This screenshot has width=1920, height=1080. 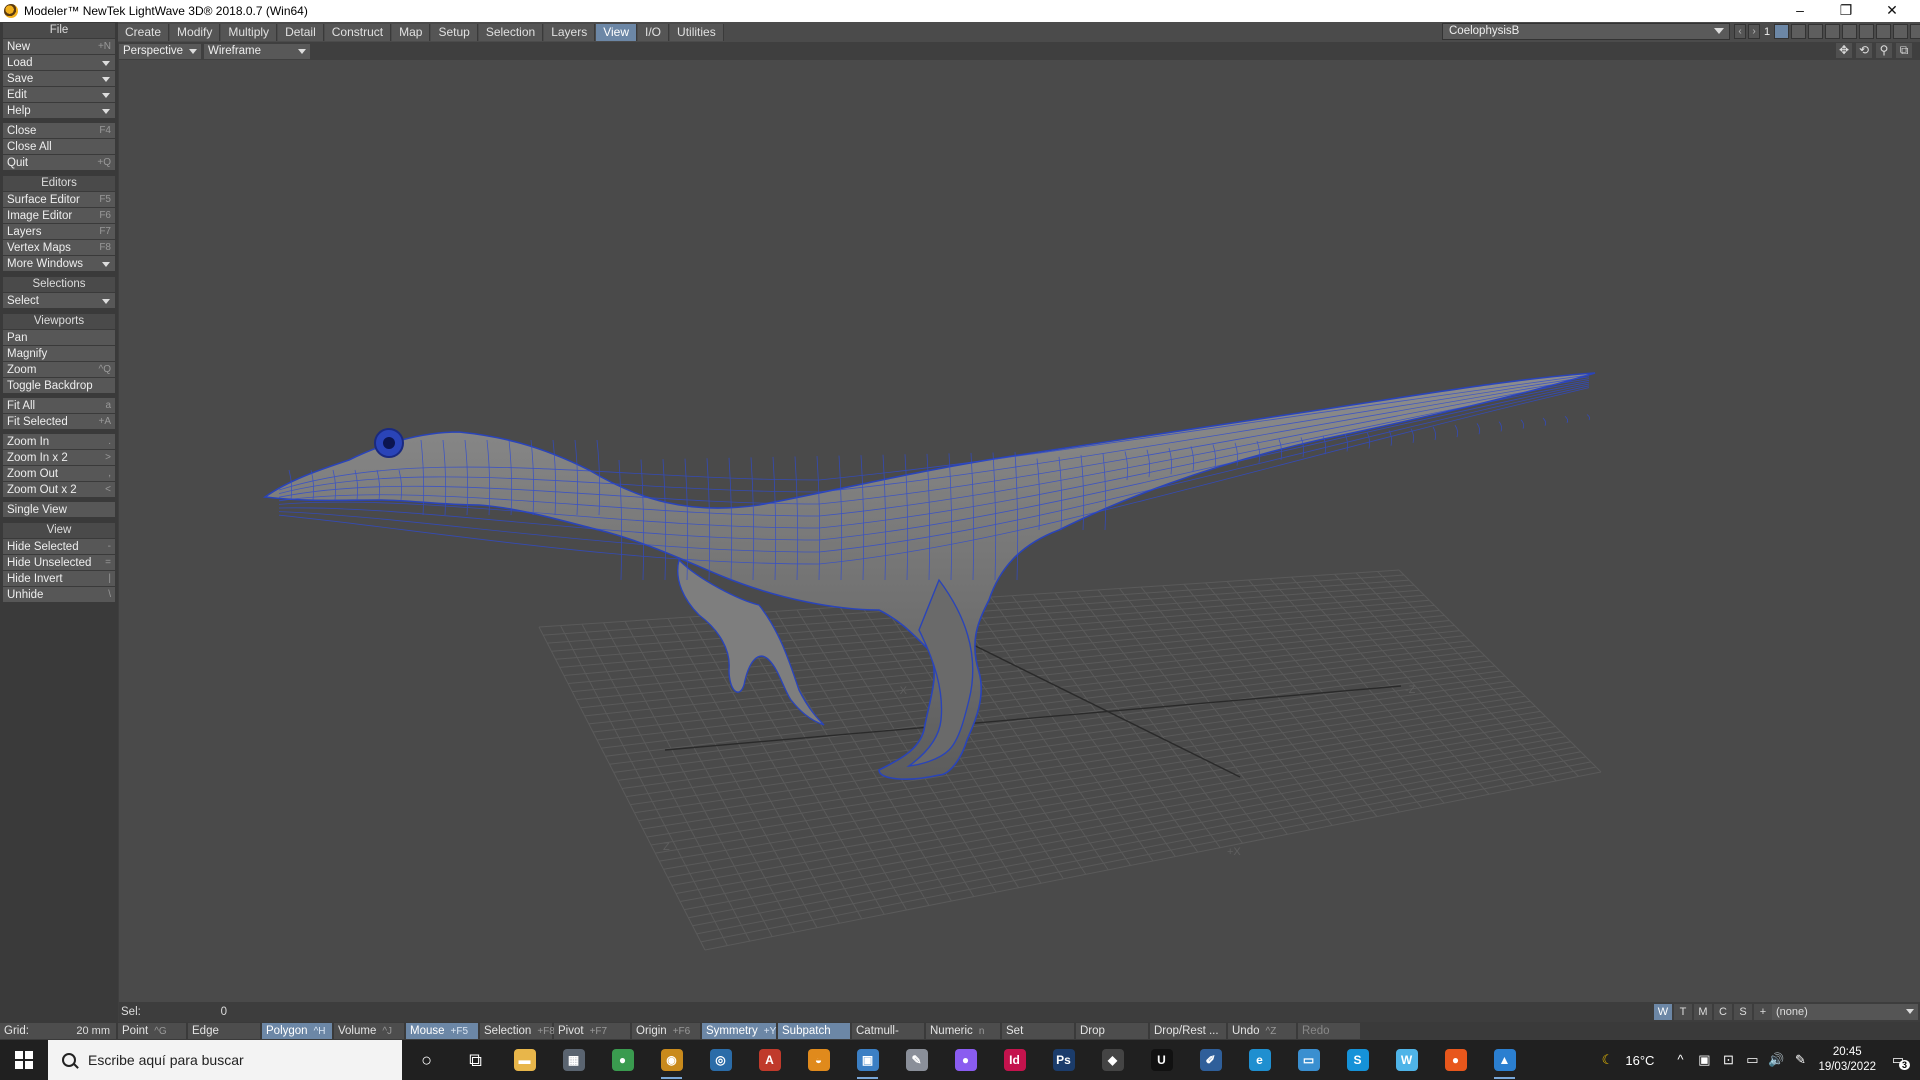 What do you see at coordinates (671, 1060) in the screenshot?
I see `lightwave-taskbar-button: ◉` at bounding box center [671, 1060].